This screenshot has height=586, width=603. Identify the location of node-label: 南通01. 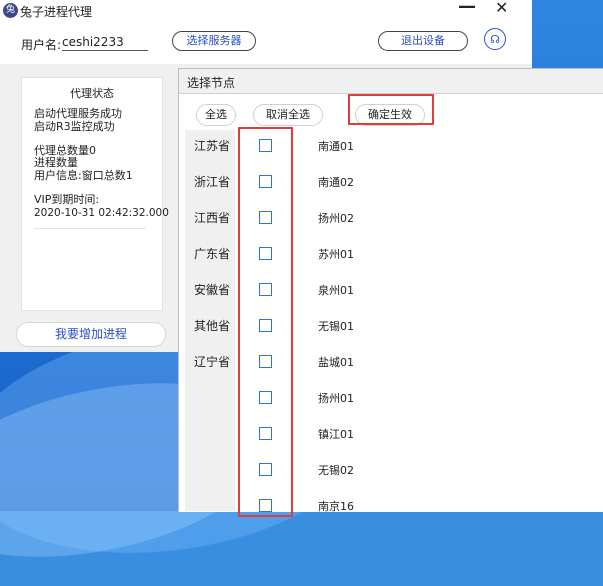
(336, 146).